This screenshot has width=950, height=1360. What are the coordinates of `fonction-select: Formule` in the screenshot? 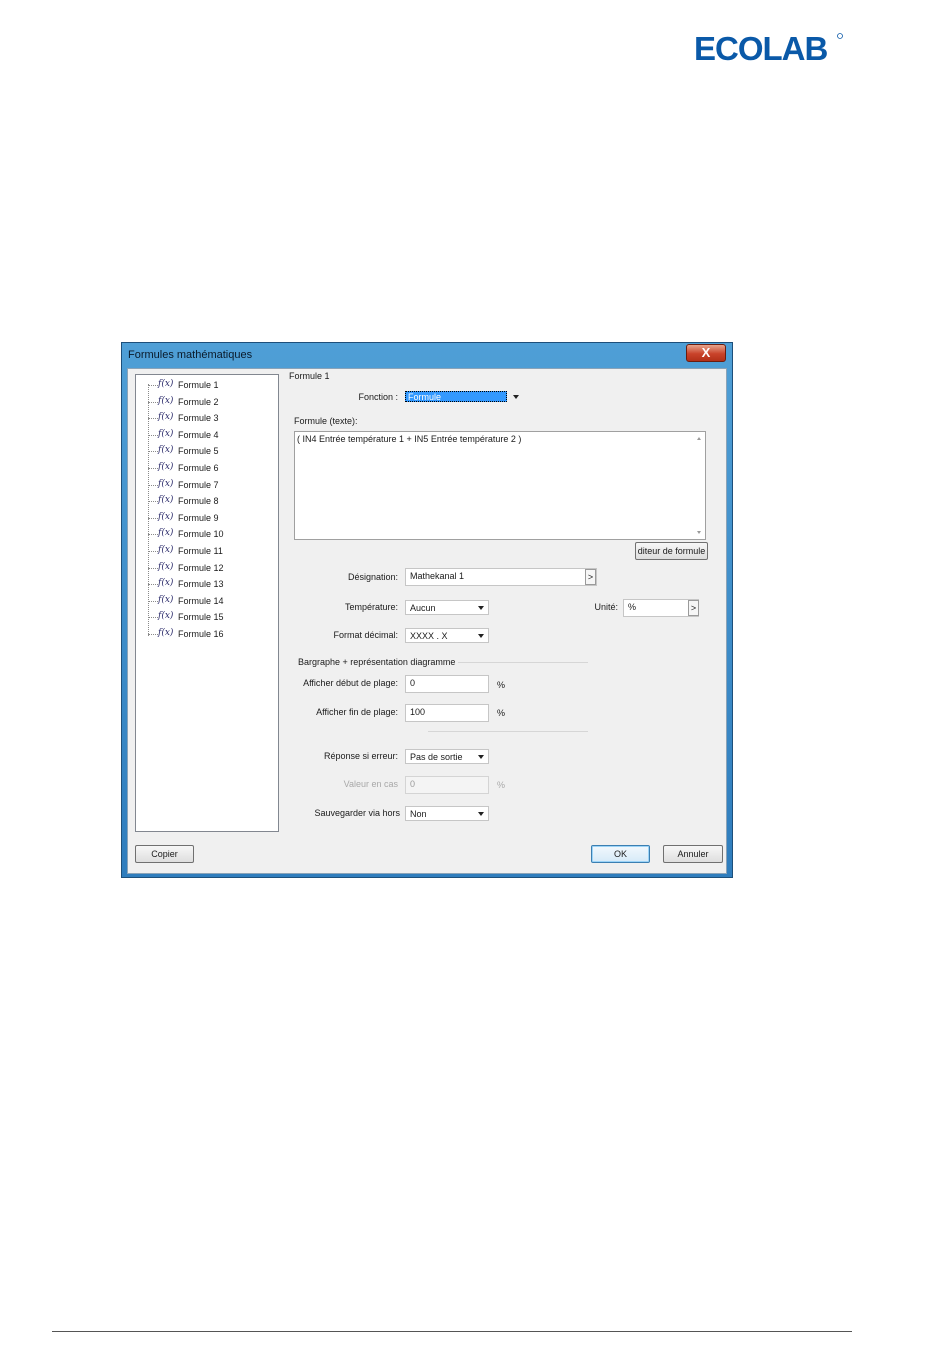 It's located at (464, 397).